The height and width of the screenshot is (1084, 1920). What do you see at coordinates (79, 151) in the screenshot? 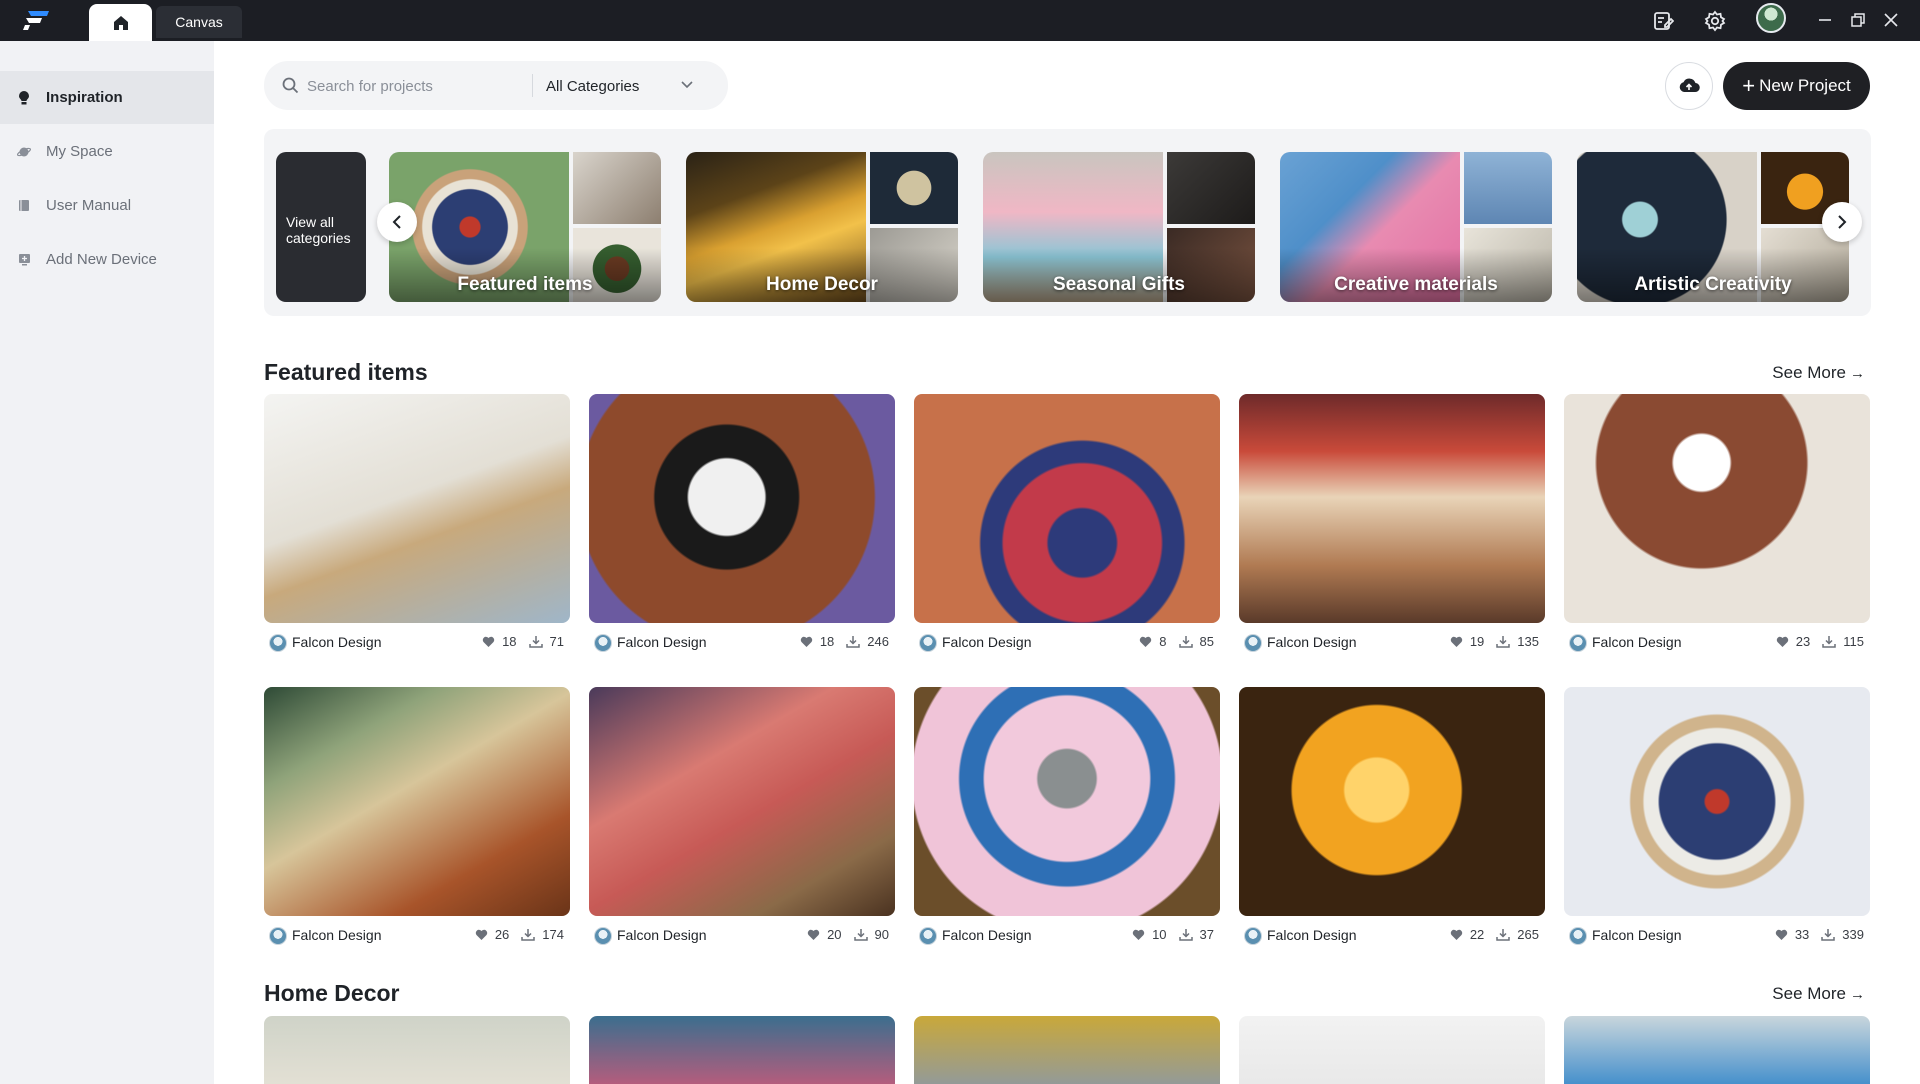
I see `sidebar-item-label: My Space` at bounding box center [79, 151].